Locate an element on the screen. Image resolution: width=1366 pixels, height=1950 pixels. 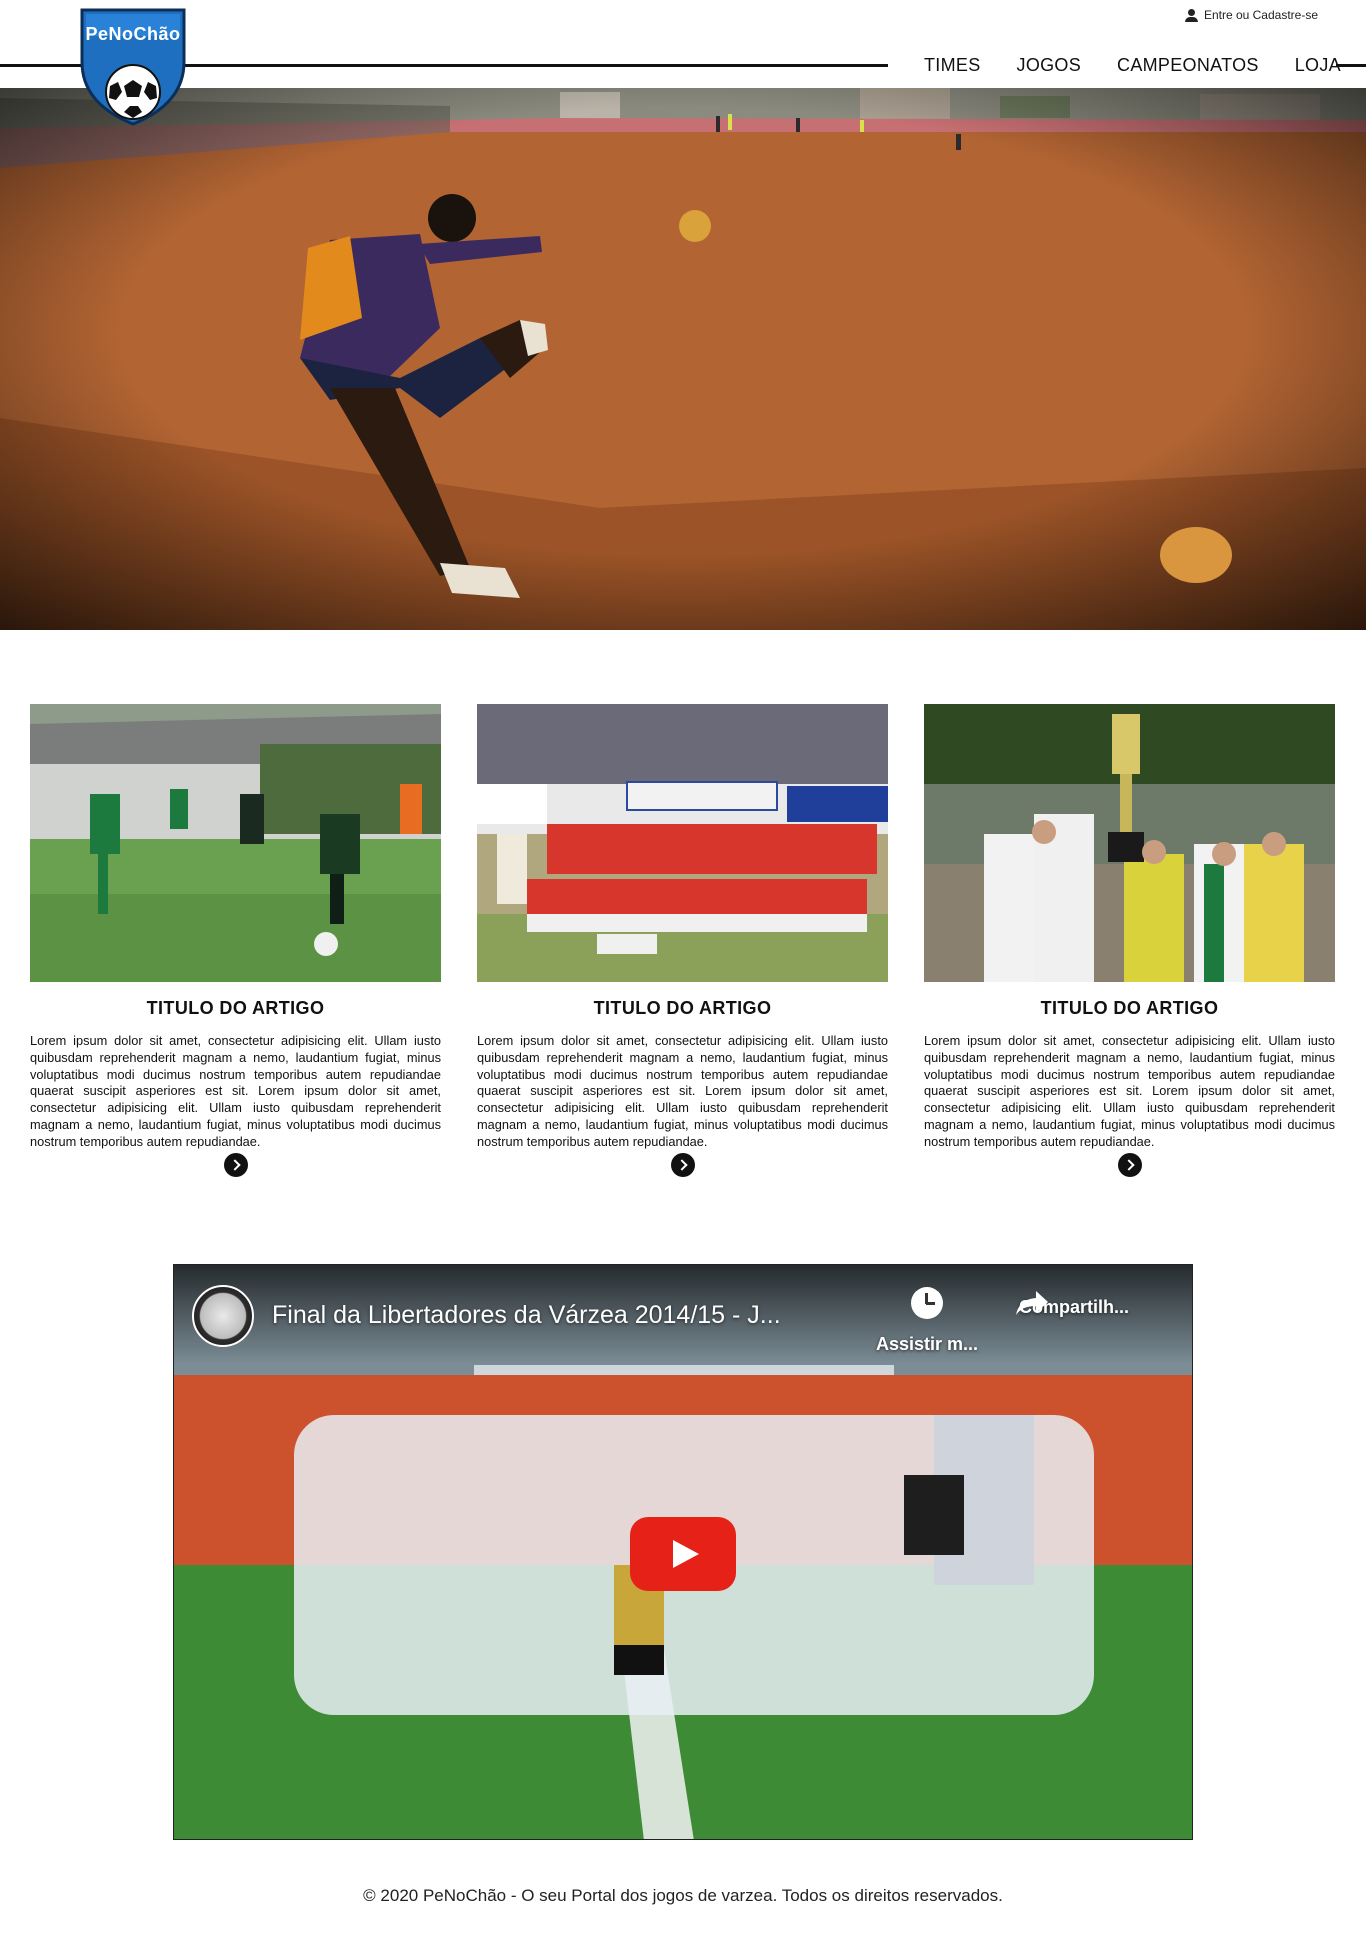
play-button is located at coordinates (683, 1554).